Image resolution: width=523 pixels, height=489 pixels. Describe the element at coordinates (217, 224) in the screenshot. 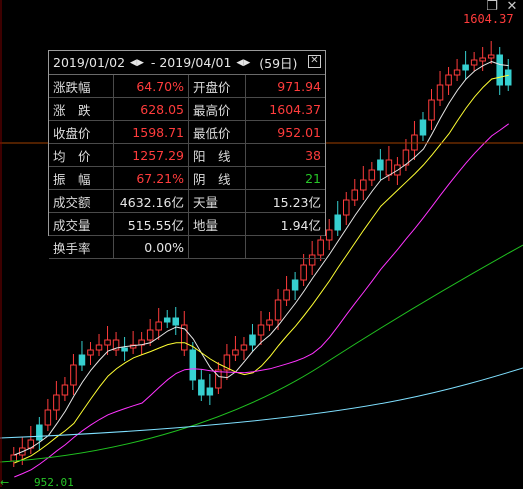

I see `stat-label: 地量` at that location.